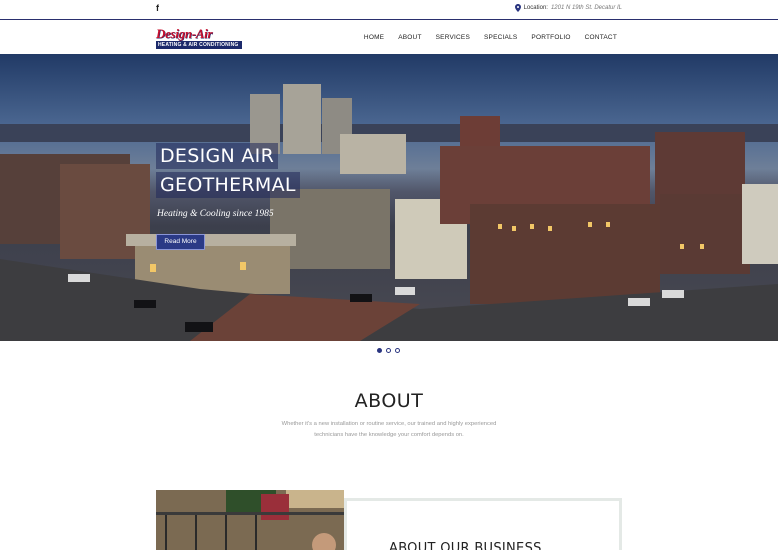 This screenshot has width=778, height=550. Describe the element at coordinates (453, 37) in the screenshot. I see `nav-services: SERVICES` at that location.